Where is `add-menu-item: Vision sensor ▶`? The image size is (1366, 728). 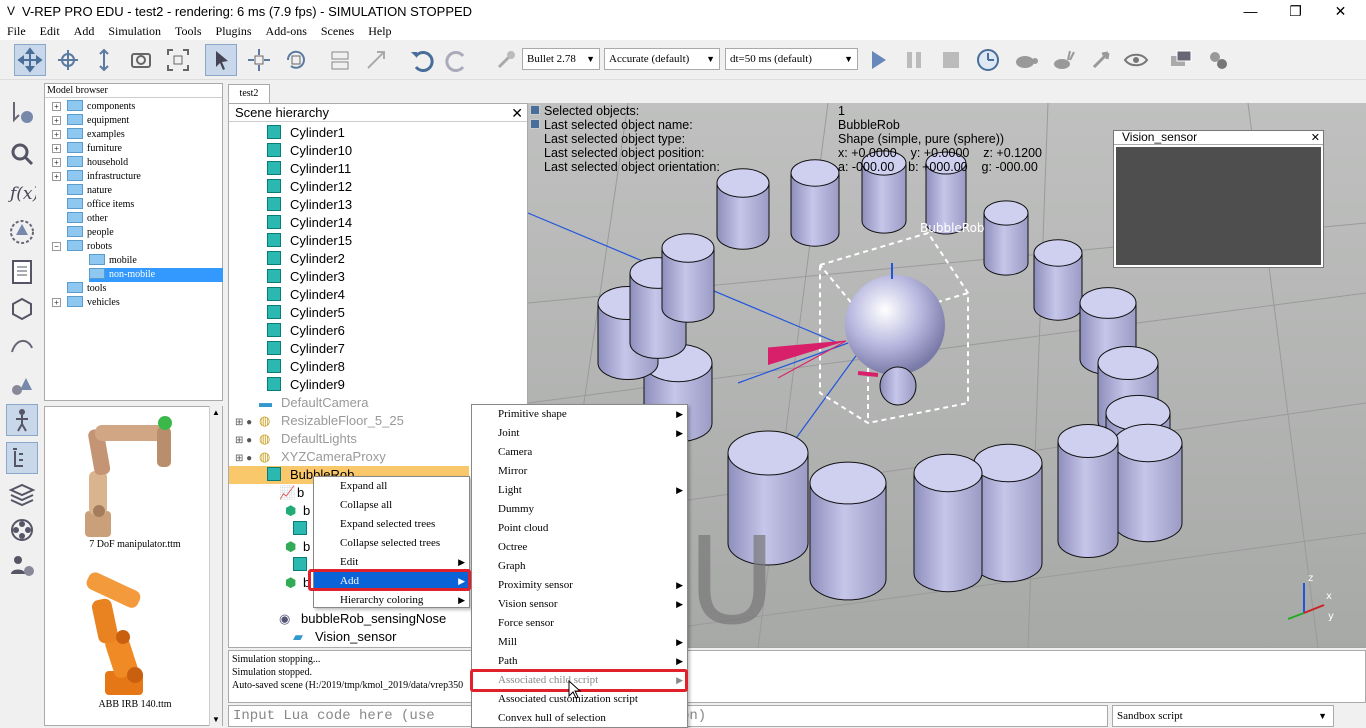 add-menu-item: Vision sensor ▶ is located at coordinates (579, 604).